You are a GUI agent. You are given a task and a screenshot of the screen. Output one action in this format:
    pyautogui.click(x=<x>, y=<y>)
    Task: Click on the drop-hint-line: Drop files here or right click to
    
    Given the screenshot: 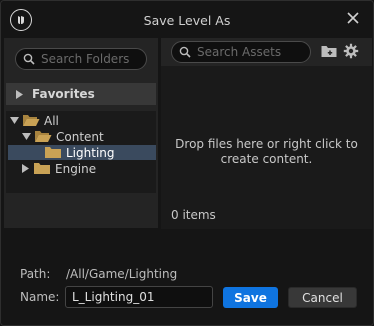 What is the action you would take?
    pyautogui.click(x=266, y=144)
    